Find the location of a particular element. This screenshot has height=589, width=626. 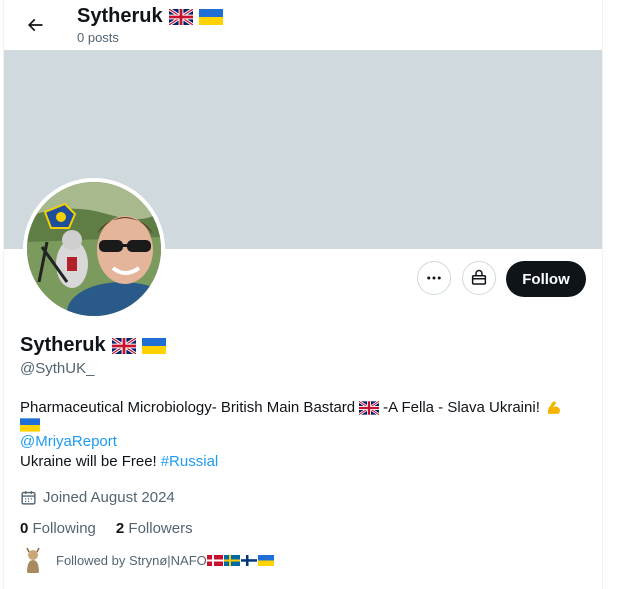

more-options-button is located at coordinates (434, 278).